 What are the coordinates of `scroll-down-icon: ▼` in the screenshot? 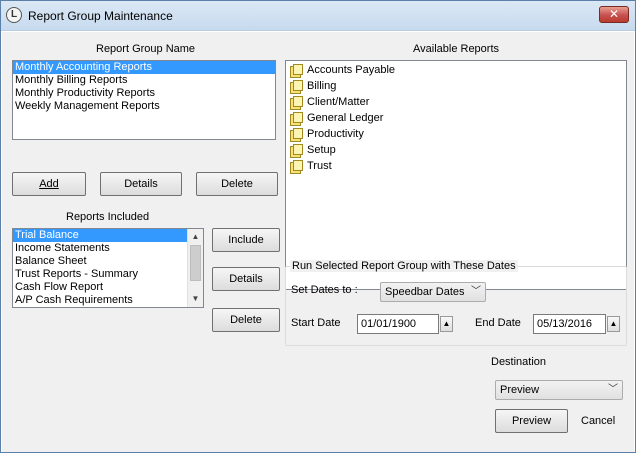 It's located at (195, 298).